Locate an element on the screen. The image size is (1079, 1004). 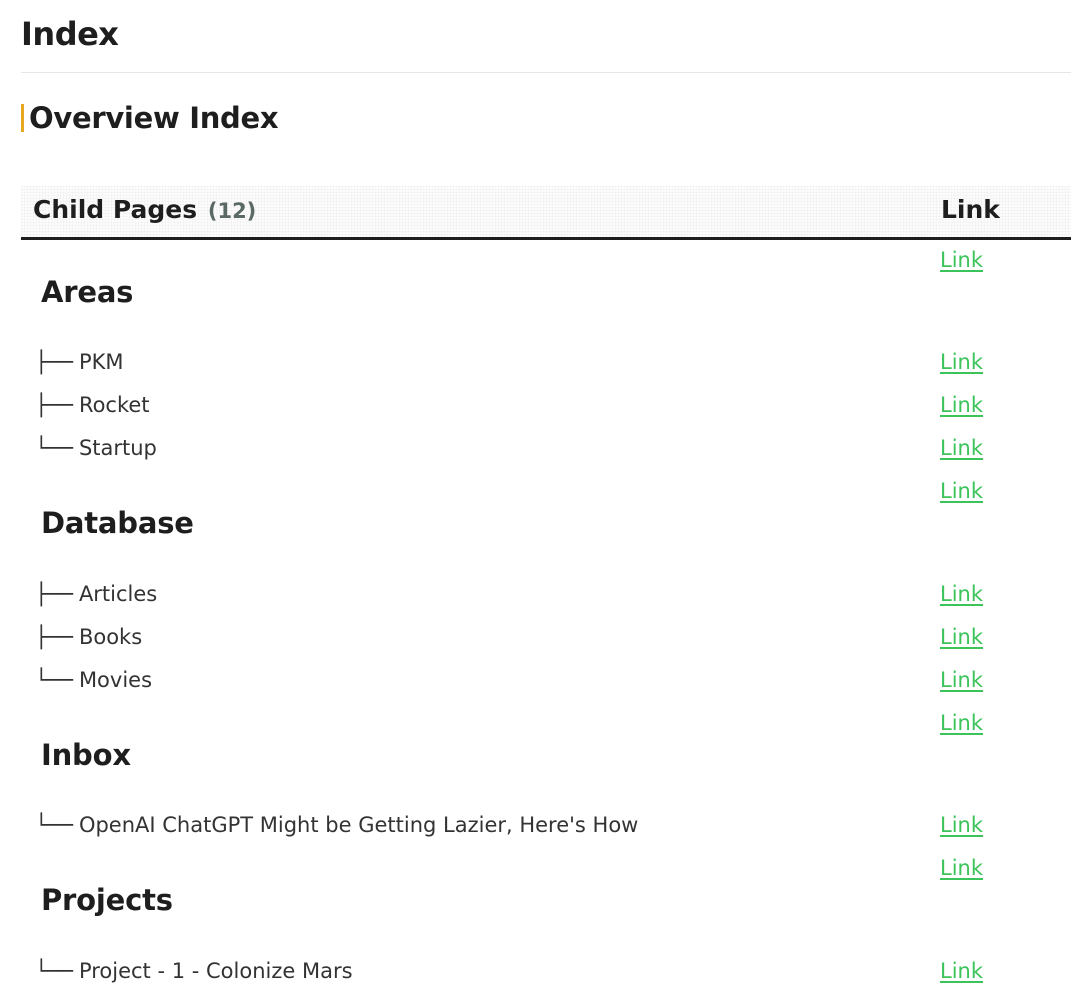
tree-item-label: Movies is located at coordinates (115, 680).